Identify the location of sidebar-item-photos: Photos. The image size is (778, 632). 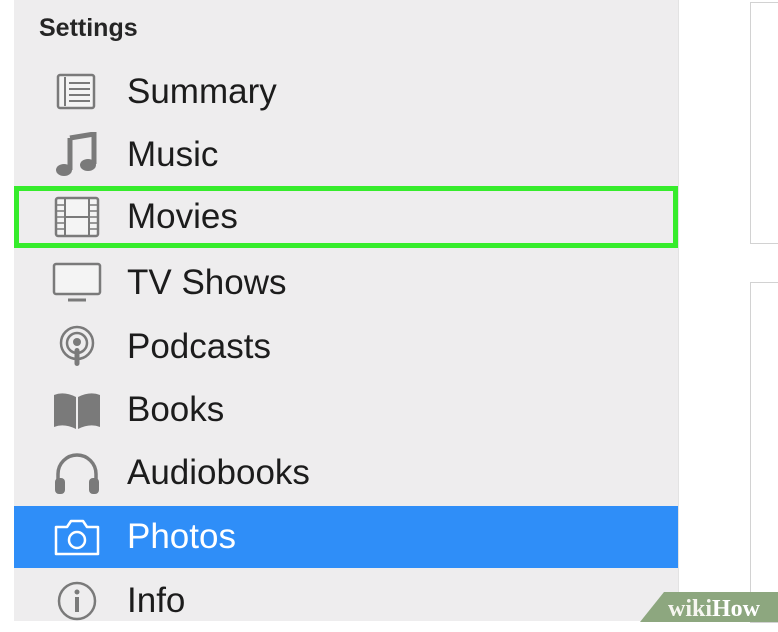
(346, 537).